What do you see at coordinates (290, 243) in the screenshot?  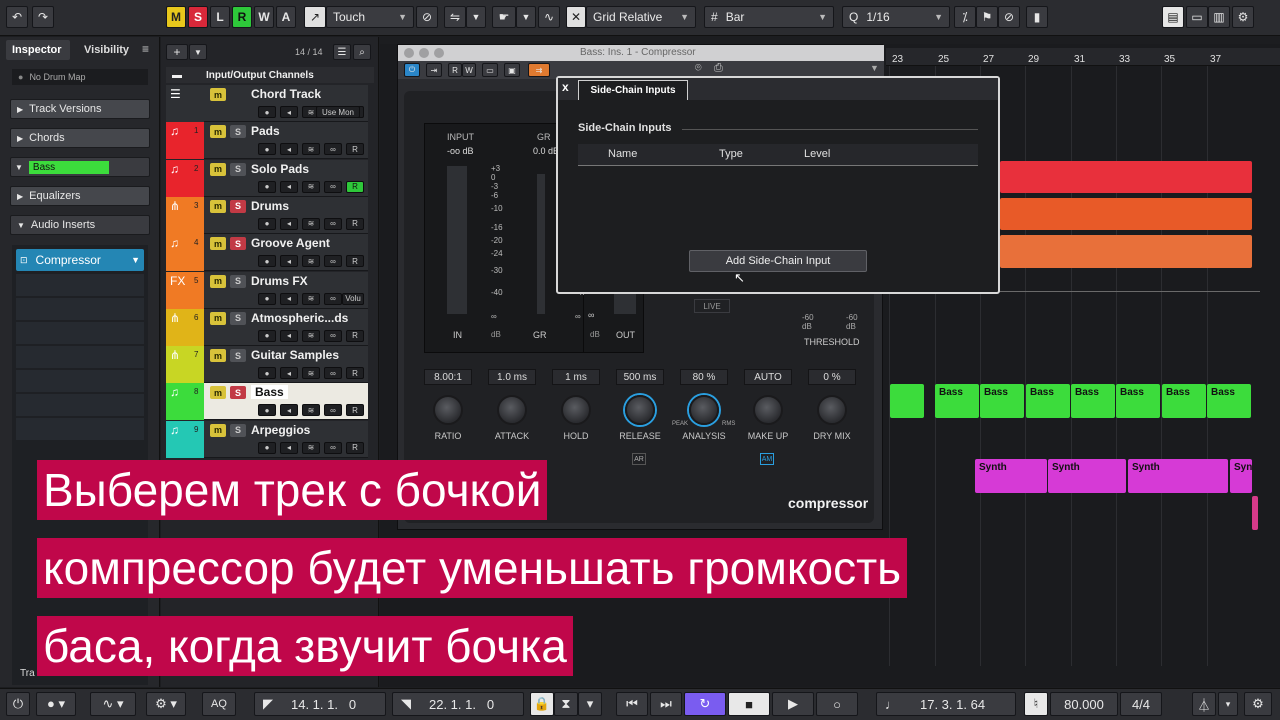 I see `track-name: Groove Agent` at bounding box center [290, 243].